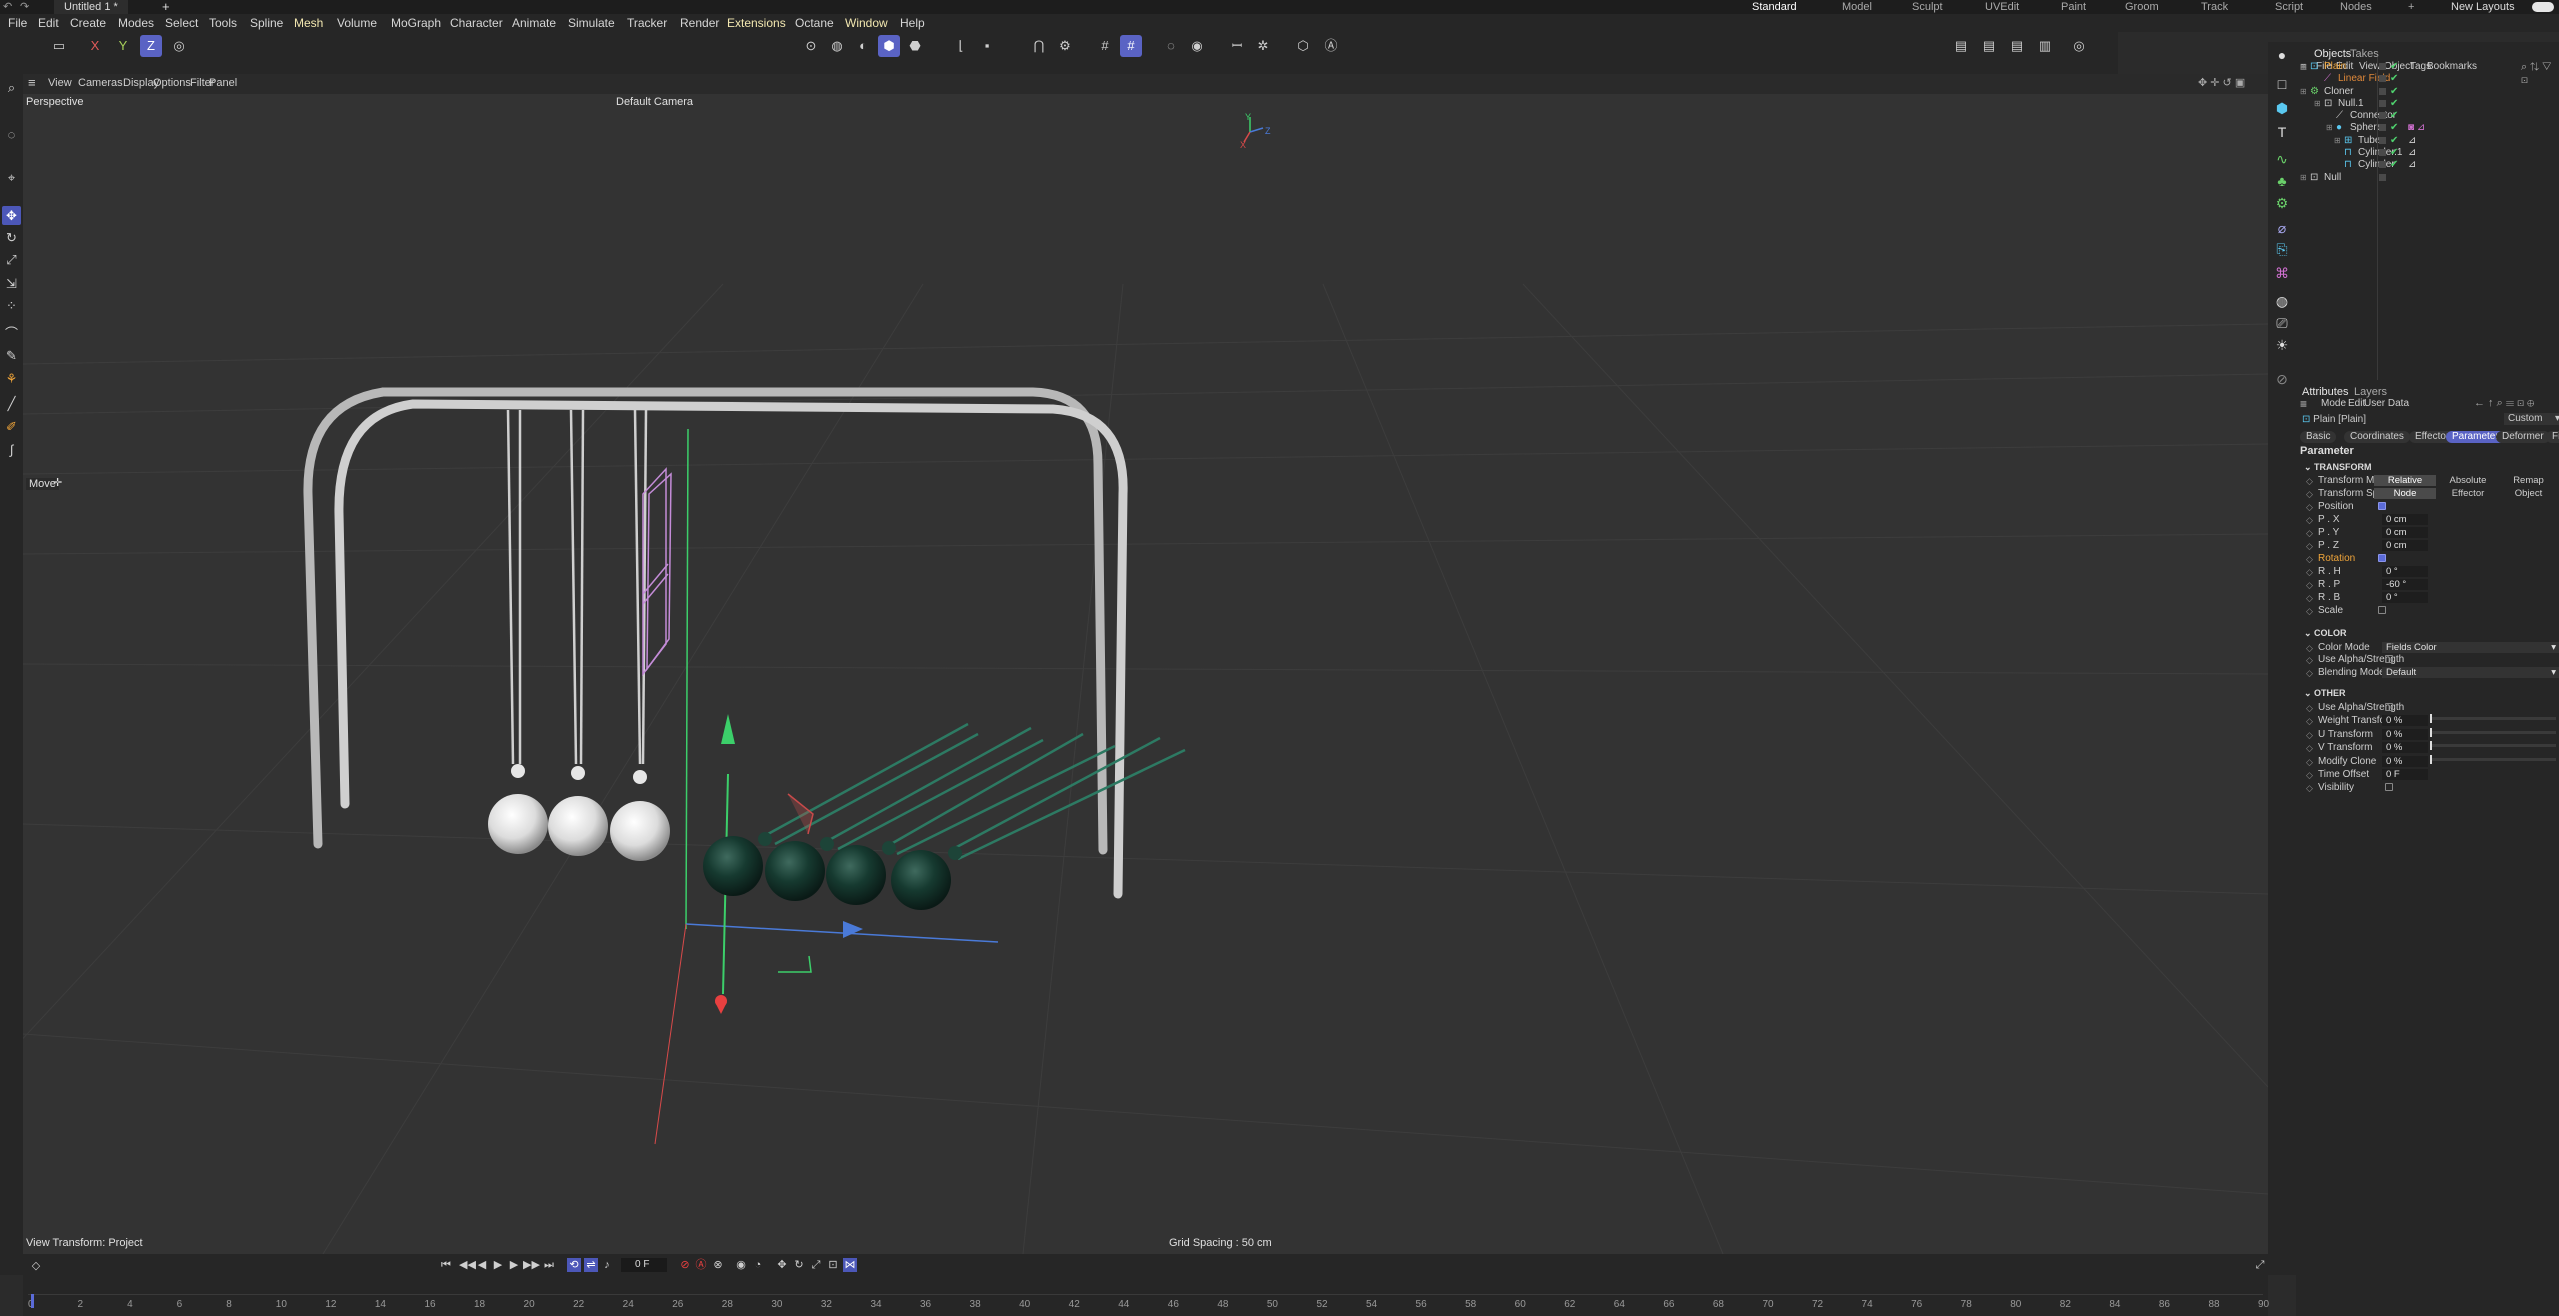 Image resolution: width=2559 pixels, height=1316 pixels. Describe the element at coordinates (2405, 761) in the screenshot. I see `clone-field: 0 %` at that location.